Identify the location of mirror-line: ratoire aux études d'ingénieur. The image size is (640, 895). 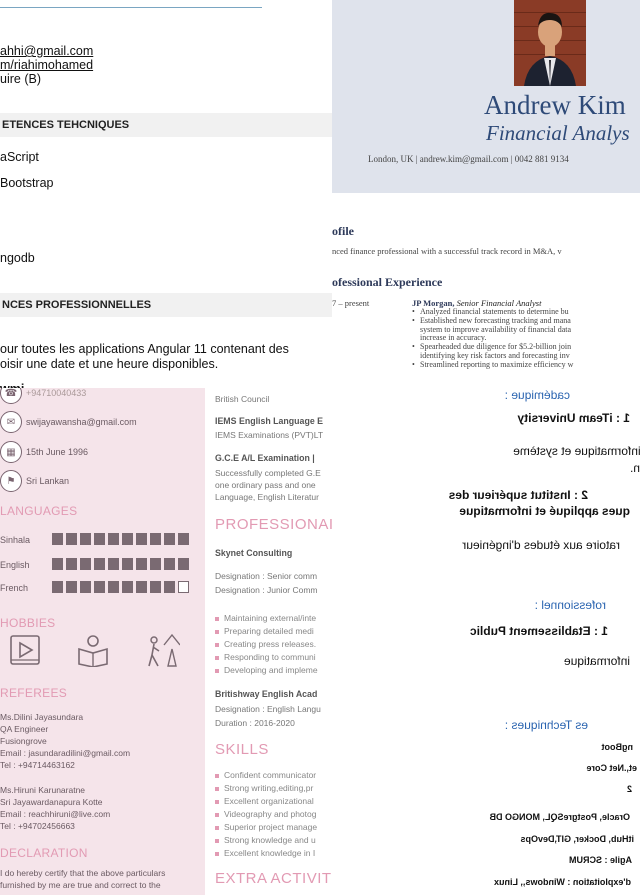
(541, 545).